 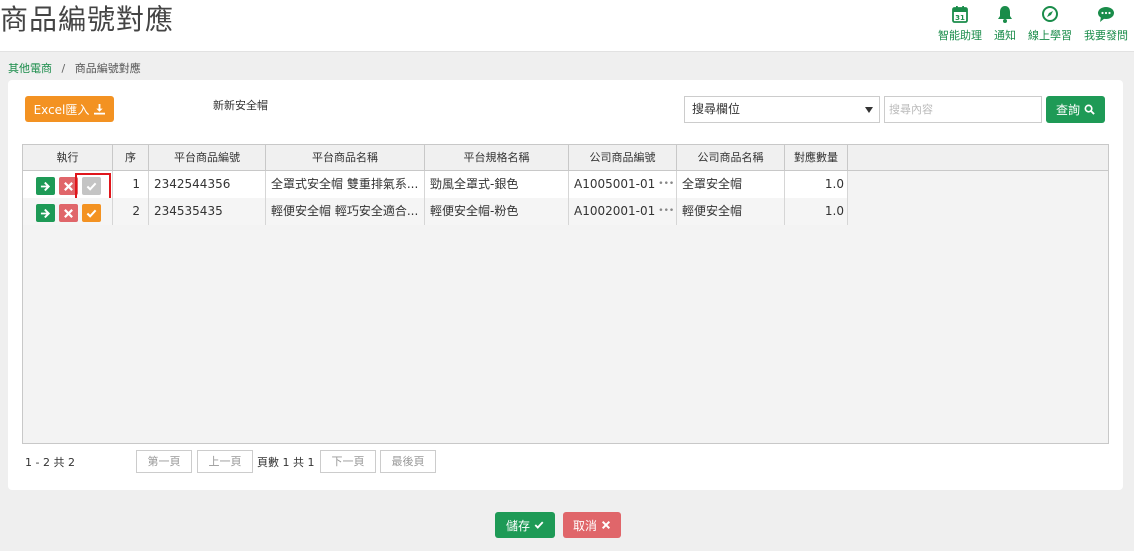 What do you see at coordinates (1005, 23) in the screenshot?
I see `nav-notifications: 通知` at bounding box center [1005, 23].